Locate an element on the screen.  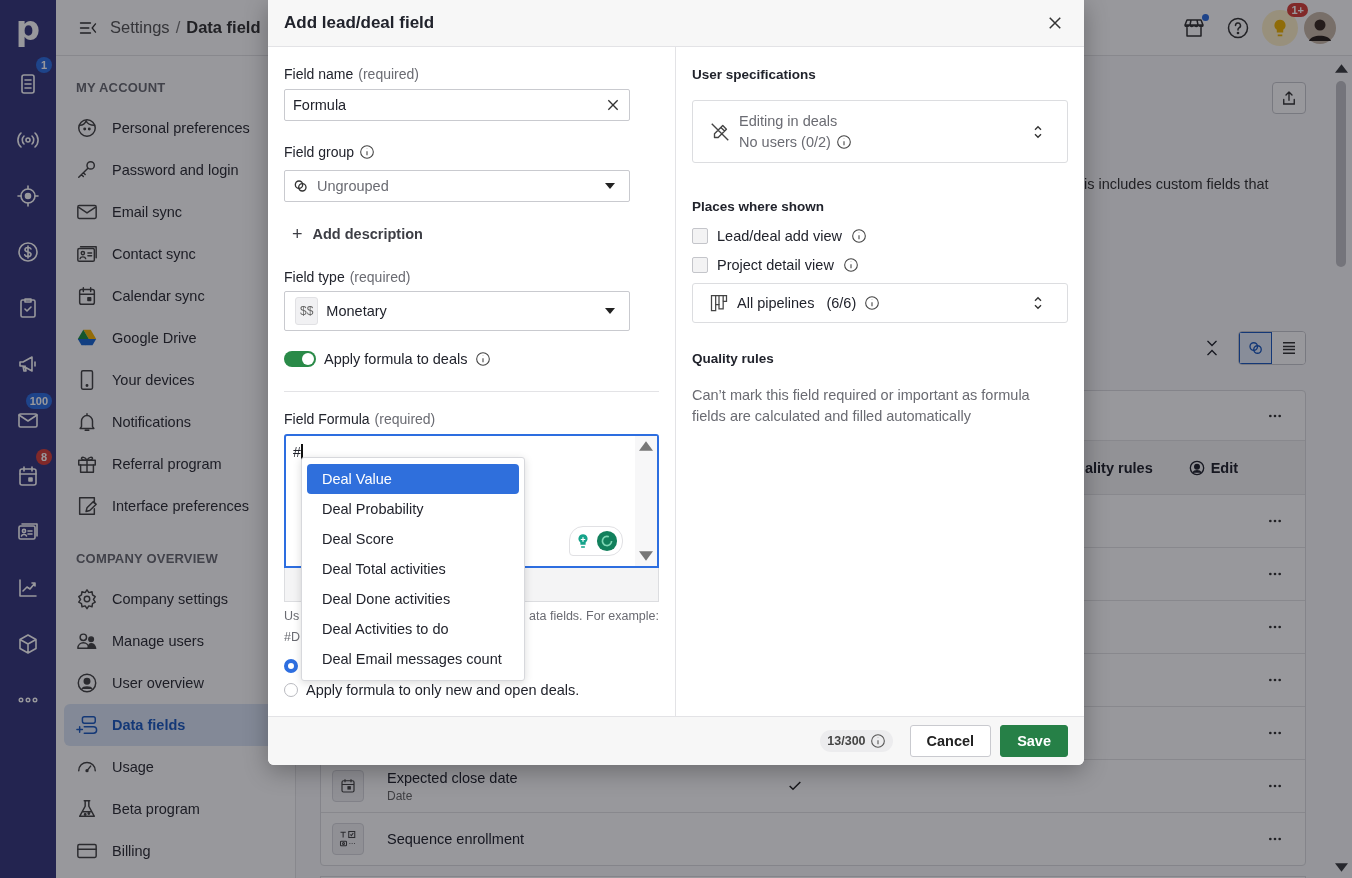
item-label: Beta program is located at coordinates (156, 809).